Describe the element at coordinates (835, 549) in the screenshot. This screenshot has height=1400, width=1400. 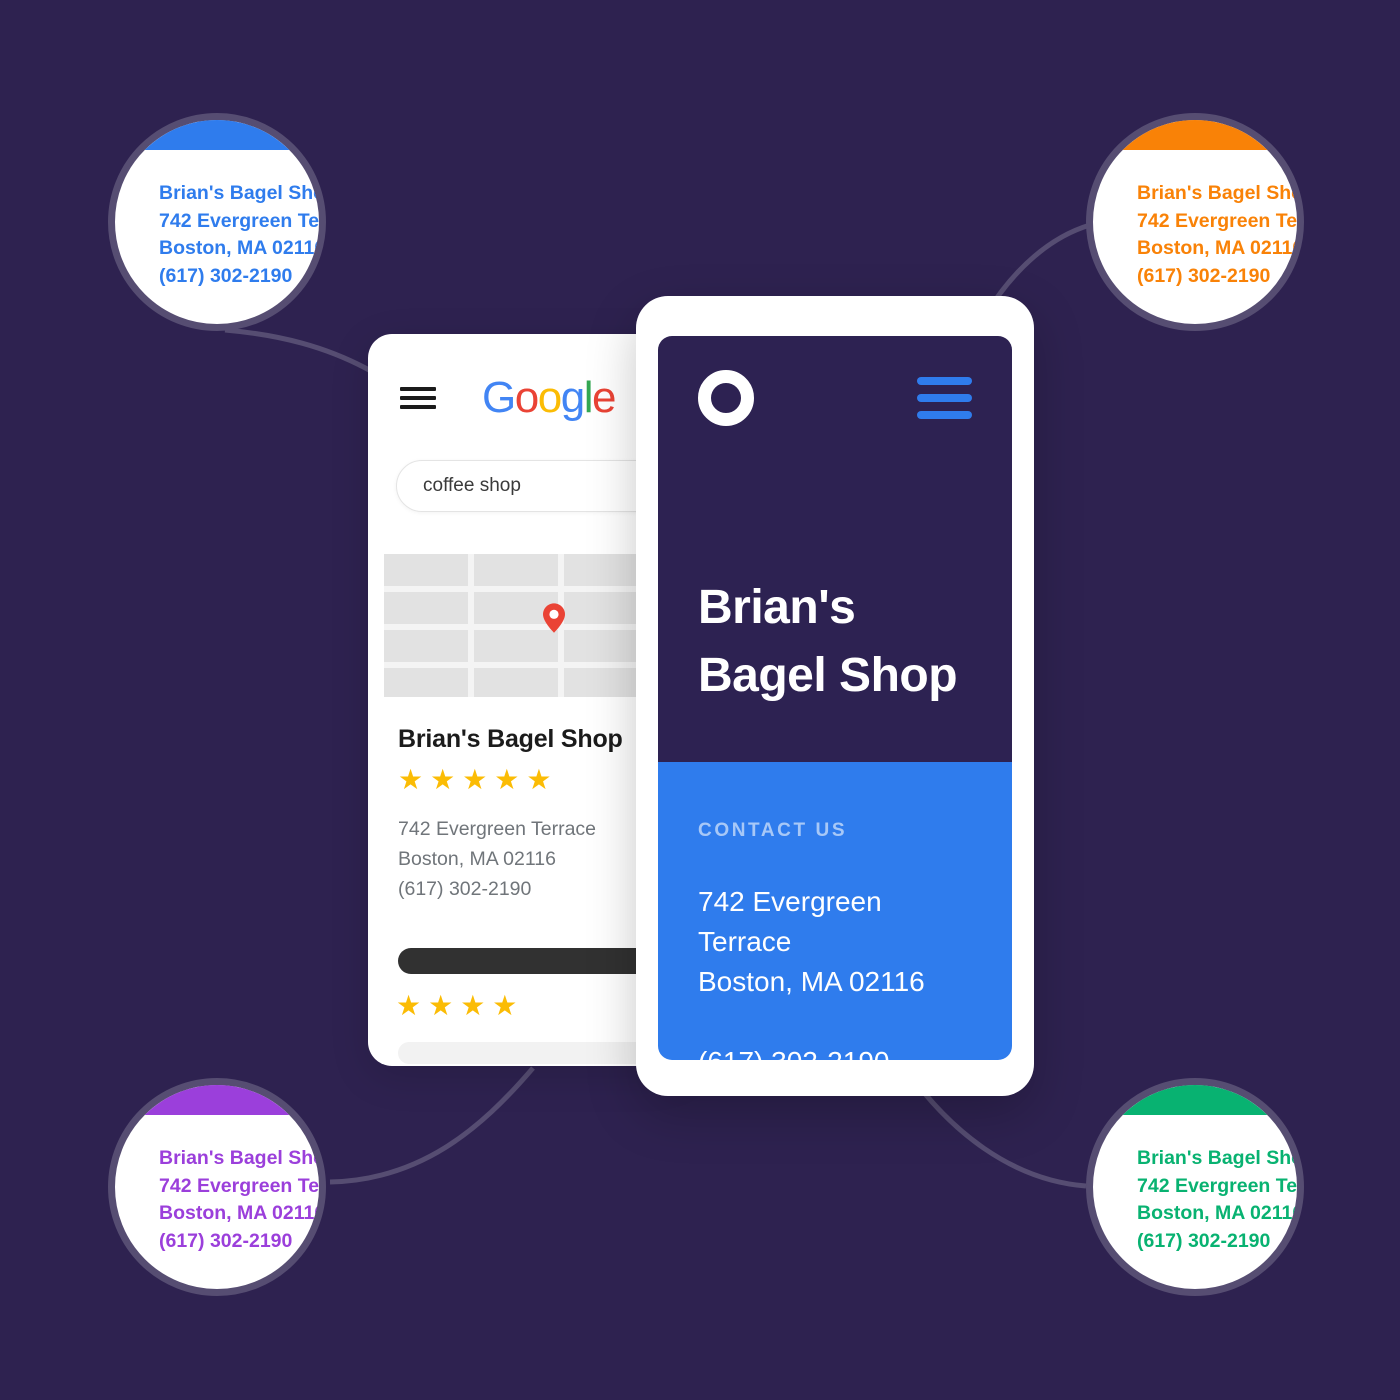
I see `site-hero-section: Brian's Bagel Shop` at that location.